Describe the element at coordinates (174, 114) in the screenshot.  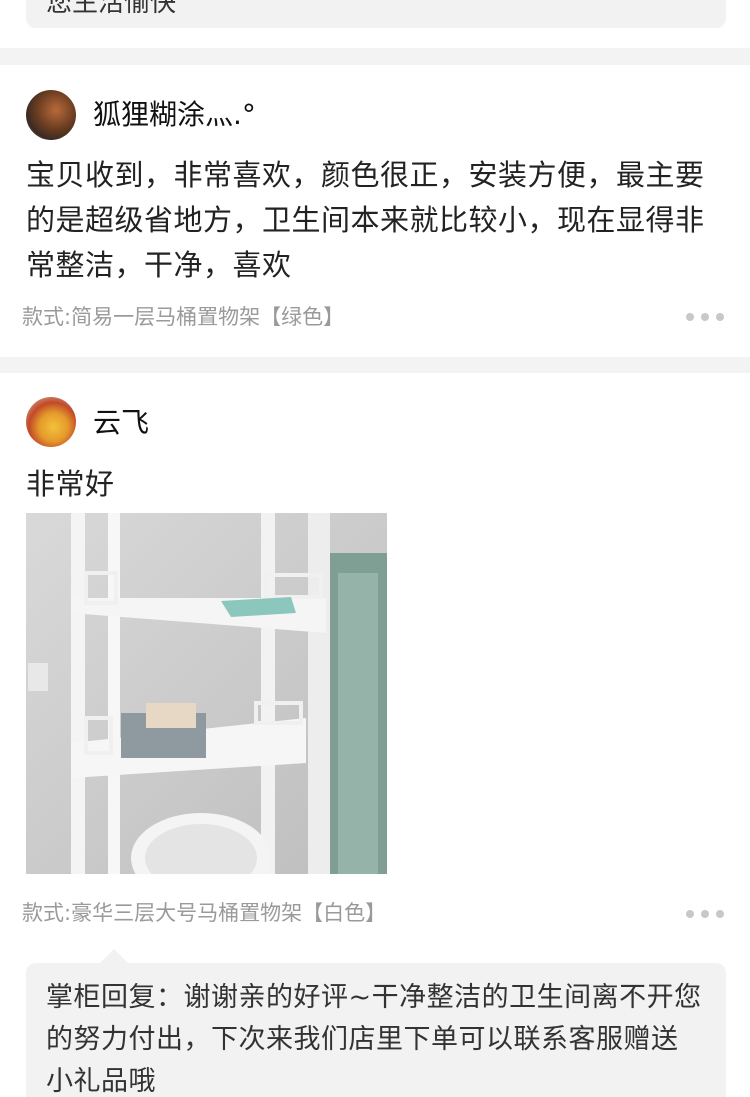
I see `reviewer-name: 狐狸糊涂灬.°` at that location.